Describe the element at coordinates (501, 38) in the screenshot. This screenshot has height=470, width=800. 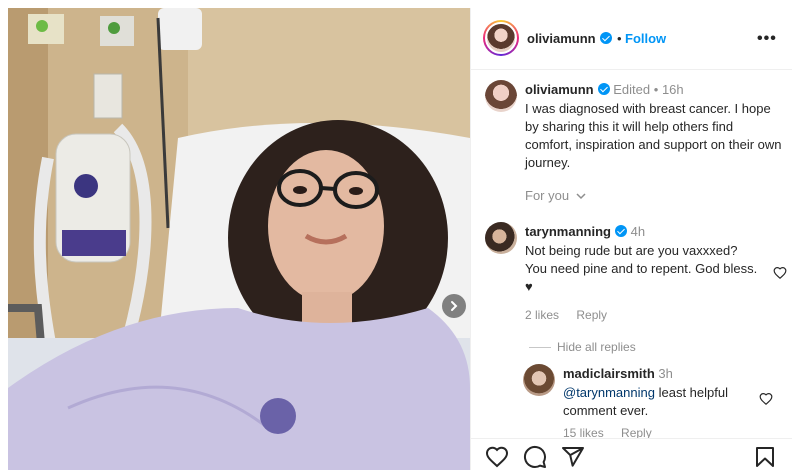
I see `author-avatar` at that location.